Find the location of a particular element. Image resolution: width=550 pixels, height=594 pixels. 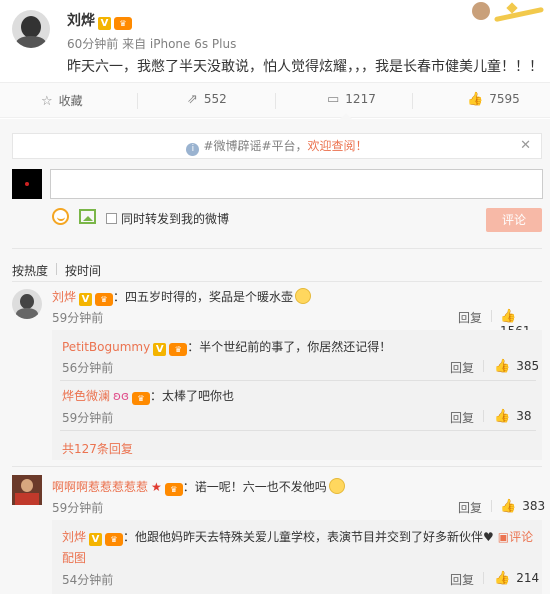

repost-button: ⇗ 552 is located at coordinates (207, 99).